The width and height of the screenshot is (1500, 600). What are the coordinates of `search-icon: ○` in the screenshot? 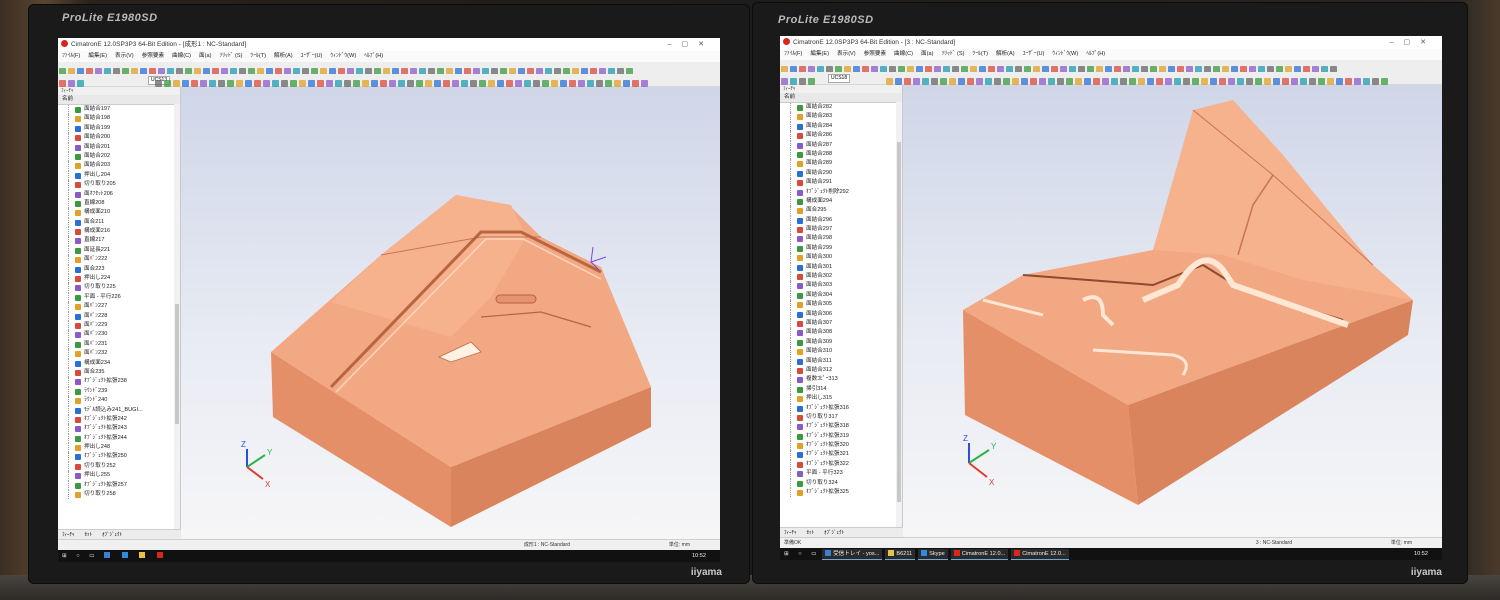 It's located at (799, 554).